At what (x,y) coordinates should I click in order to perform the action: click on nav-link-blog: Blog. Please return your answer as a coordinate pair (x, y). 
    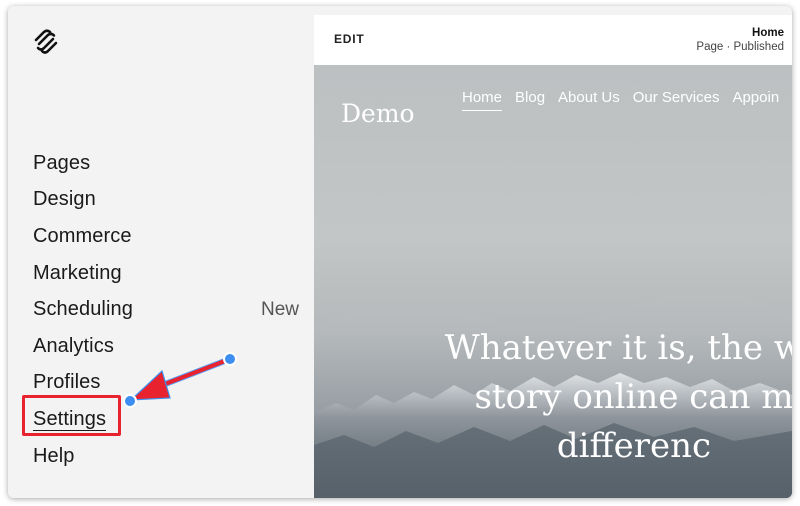
    Looking at the image, I should click on (530, 100).